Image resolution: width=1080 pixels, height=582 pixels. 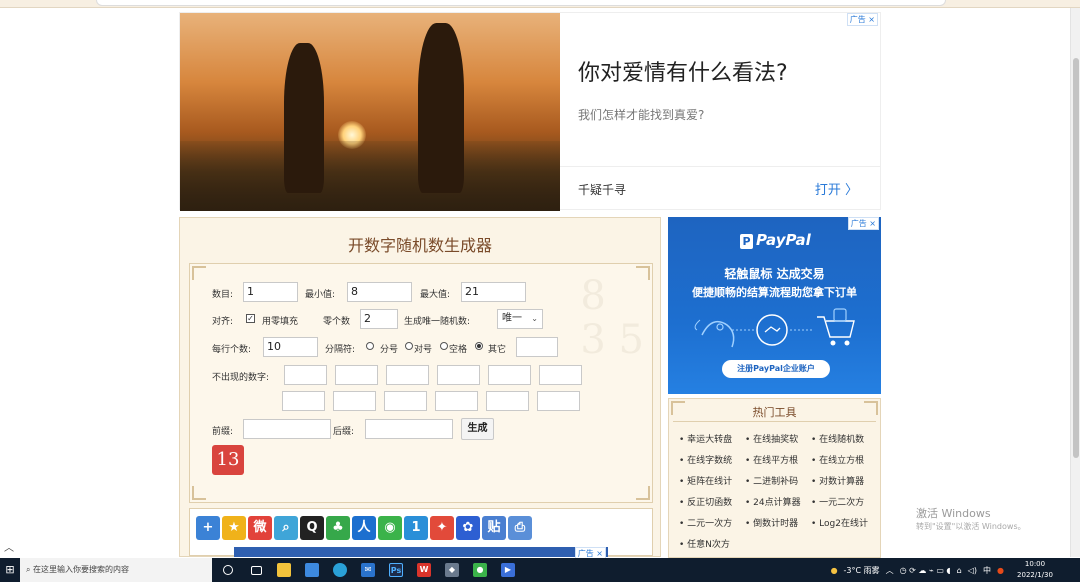 What do you see at coordinates (712, 524) in the screenshot?
I see `hot-tool-link: • 二元一次方` at bounding box center [712, 524].